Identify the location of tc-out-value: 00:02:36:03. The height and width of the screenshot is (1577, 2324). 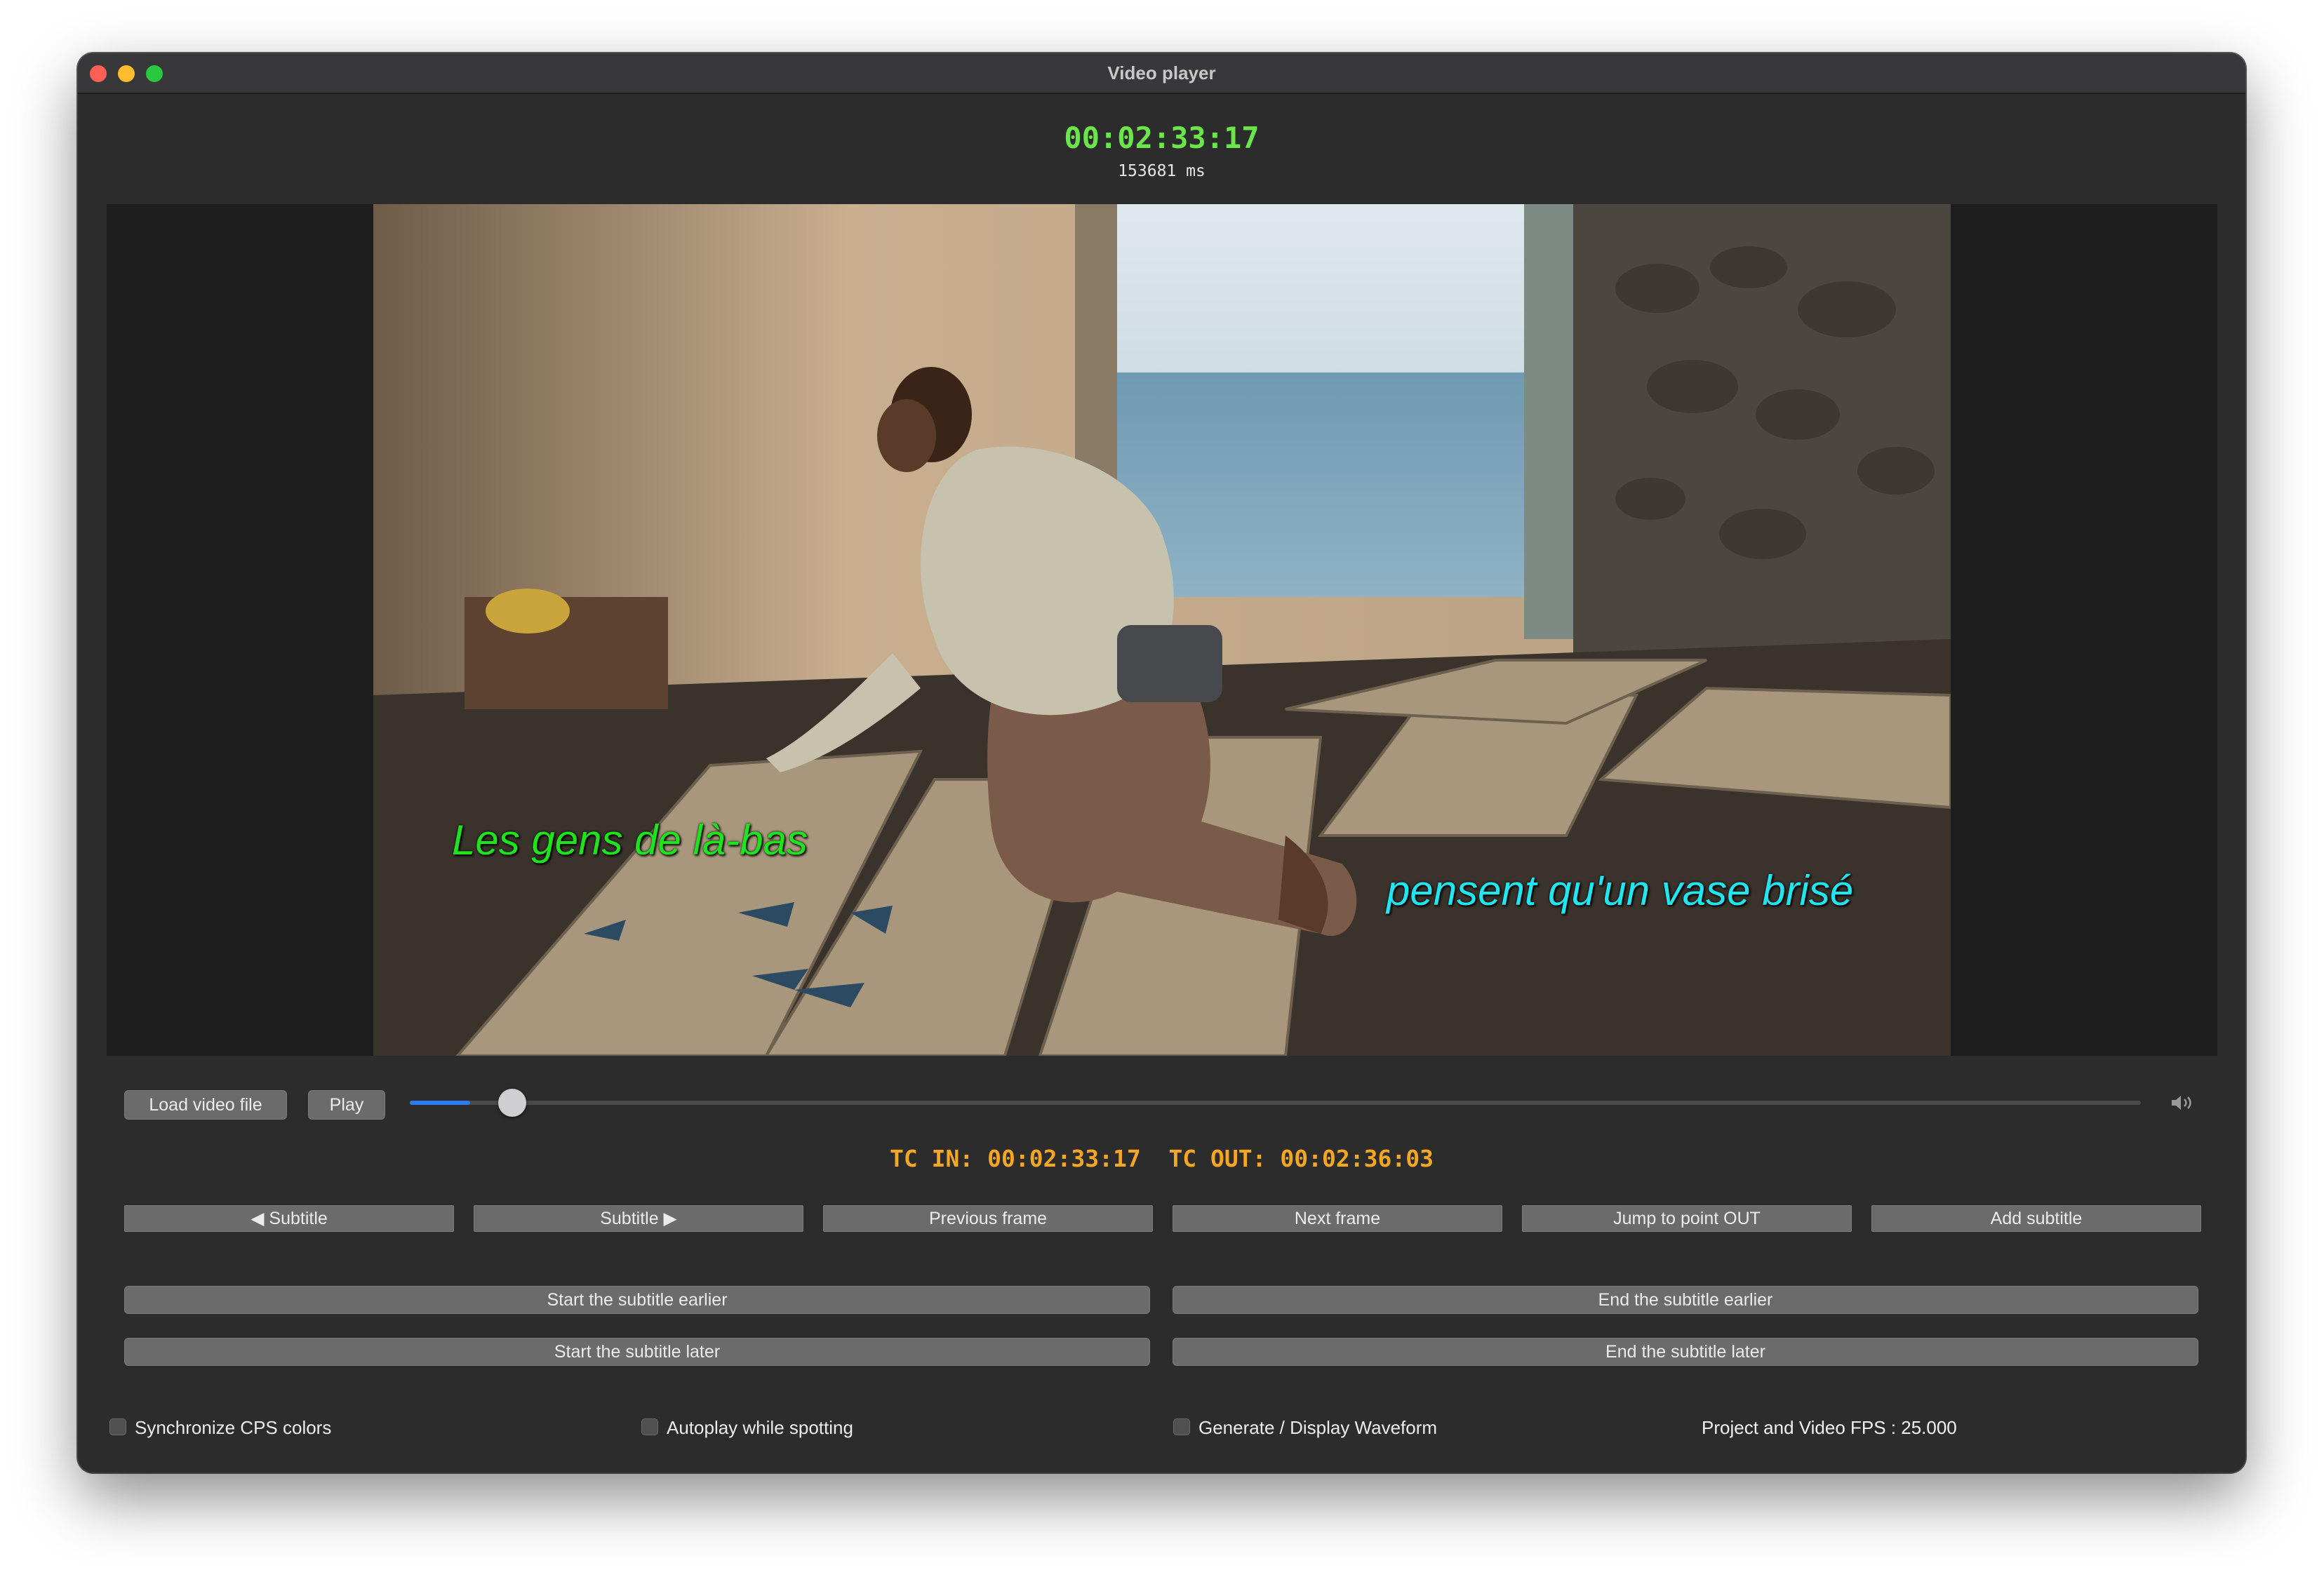
(1357, 1158).